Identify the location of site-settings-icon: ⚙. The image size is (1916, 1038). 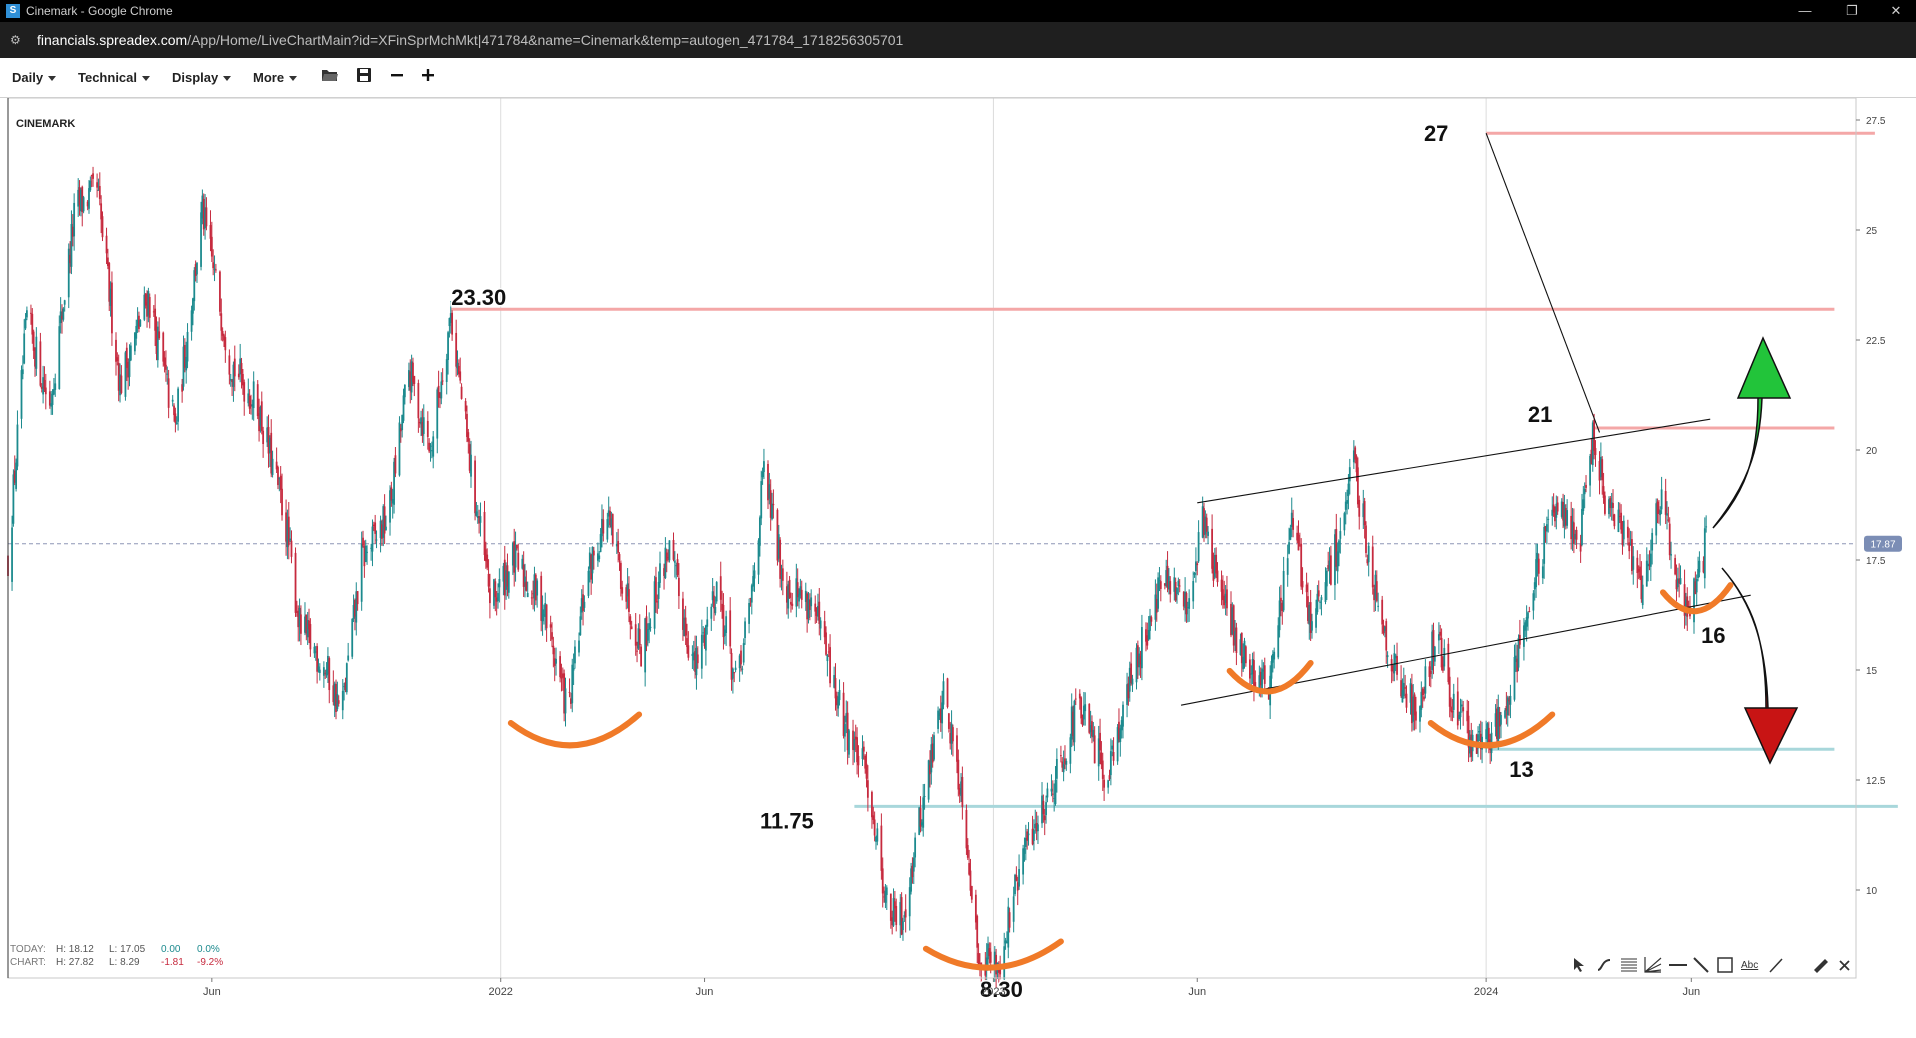
(18, 40).